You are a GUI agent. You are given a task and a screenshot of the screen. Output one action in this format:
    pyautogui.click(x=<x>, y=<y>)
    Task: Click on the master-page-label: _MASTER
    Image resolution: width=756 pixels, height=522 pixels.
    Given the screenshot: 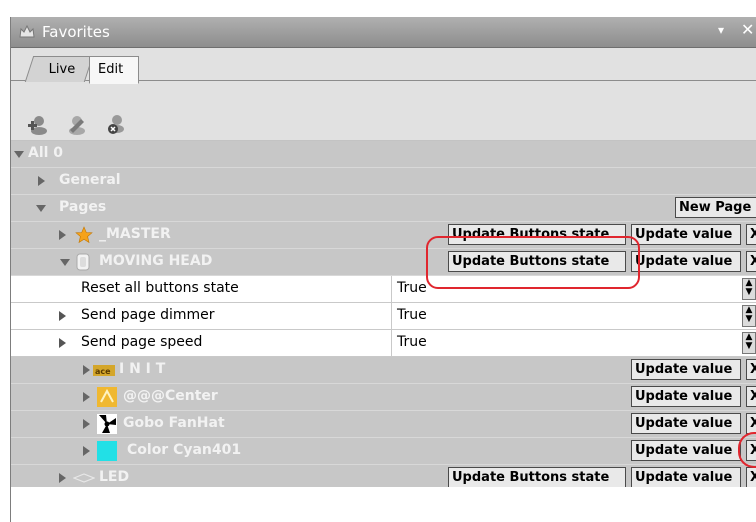 What is the action you would take?
    pyautogui.click(x=135, y=234)
    